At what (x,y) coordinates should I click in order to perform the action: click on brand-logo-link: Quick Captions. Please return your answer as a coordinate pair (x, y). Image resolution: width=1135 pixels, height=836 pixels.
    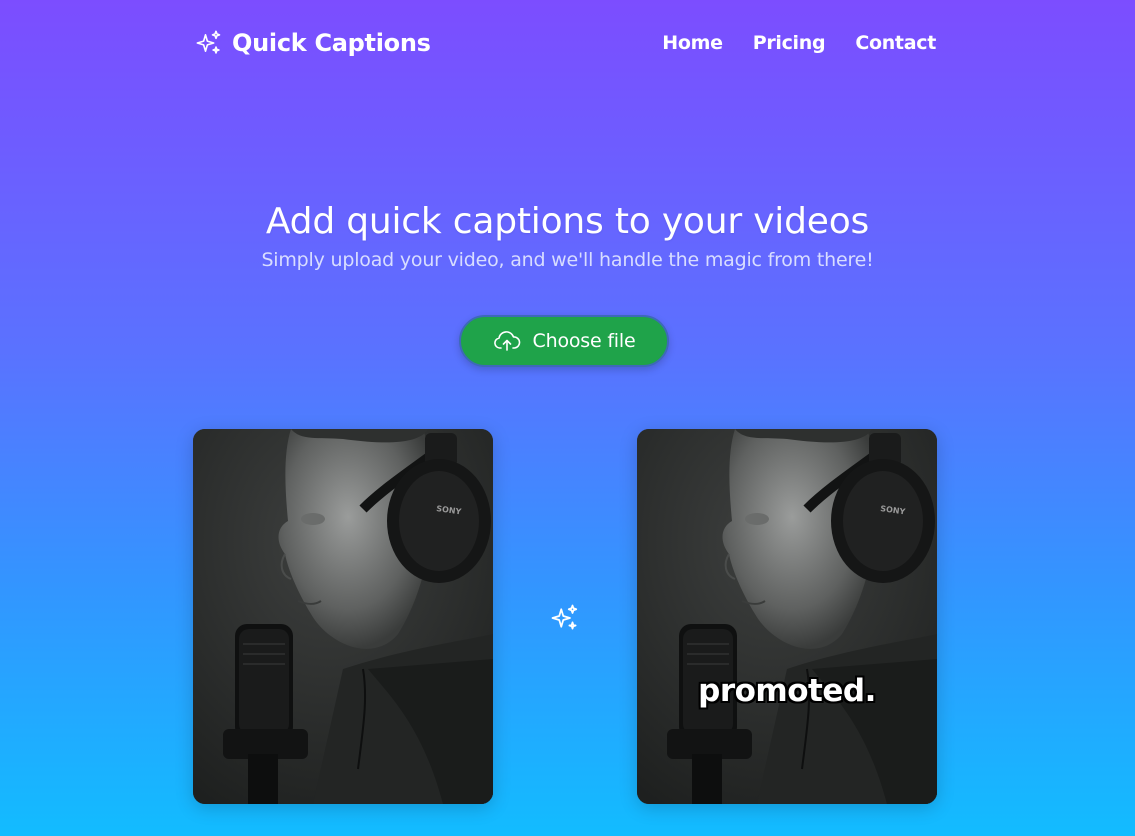
    Looking at the image, I should click on (313, 43).